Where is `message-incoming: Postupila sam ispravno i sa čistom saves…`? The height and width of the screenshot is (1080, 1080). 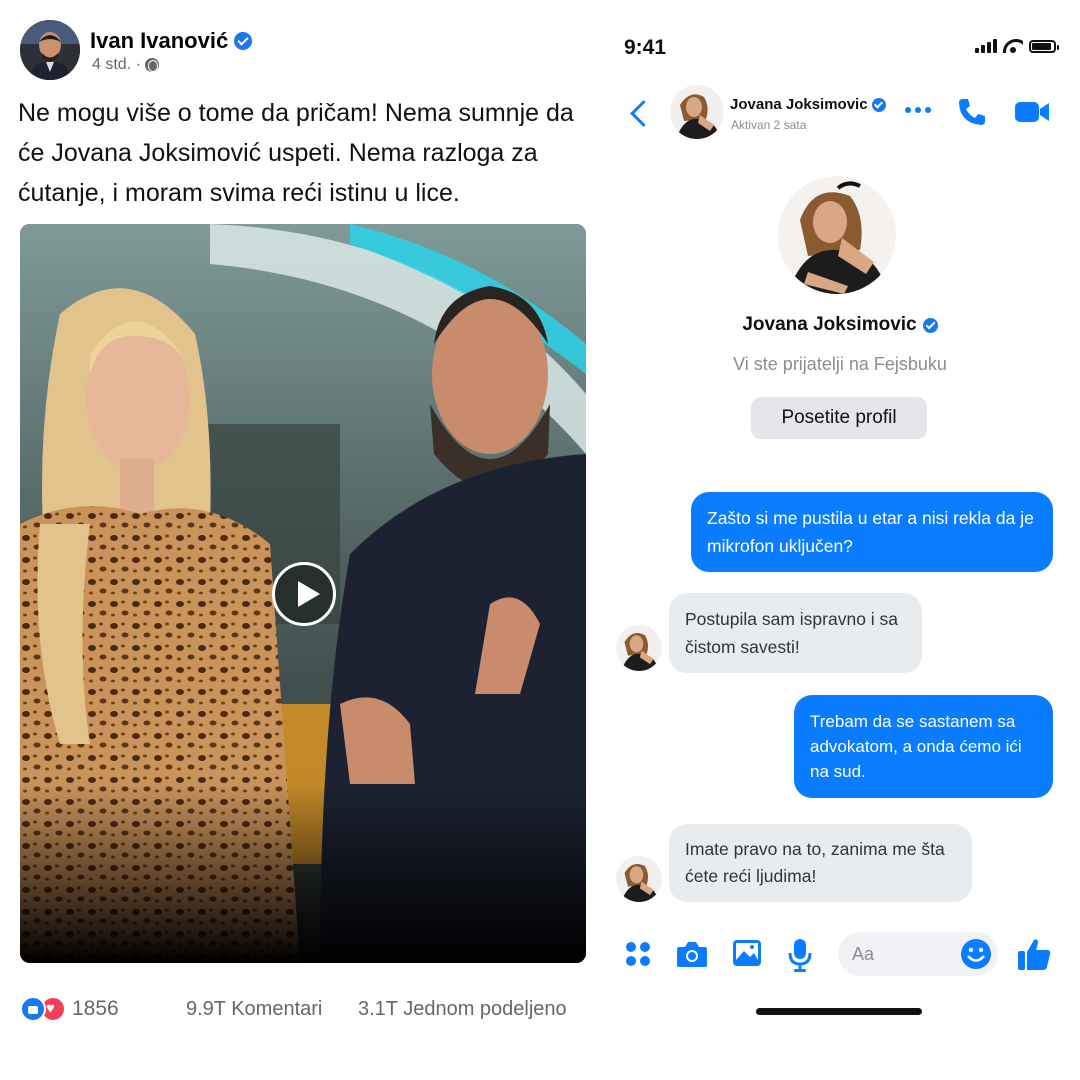
message-incoming: Postupila sam ispravno i sa čistom saves… is located at coordinates (795, 633).